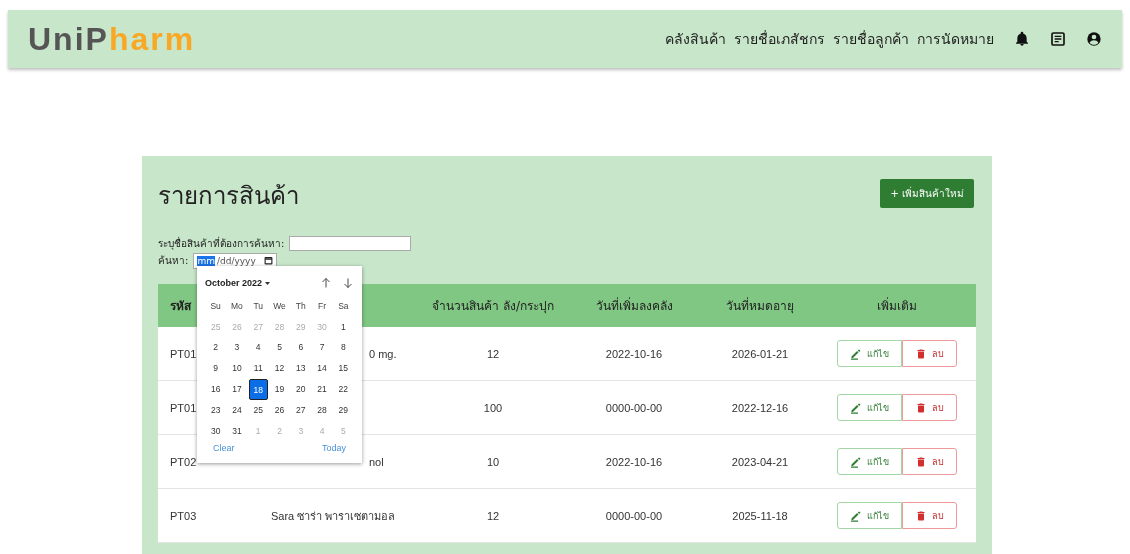 This screenshot has width=1130, height=554. What do you see at coordinates (343, 348) in the screenshot?
I see `calendar-day: 8` at bounding box center [343, 348].